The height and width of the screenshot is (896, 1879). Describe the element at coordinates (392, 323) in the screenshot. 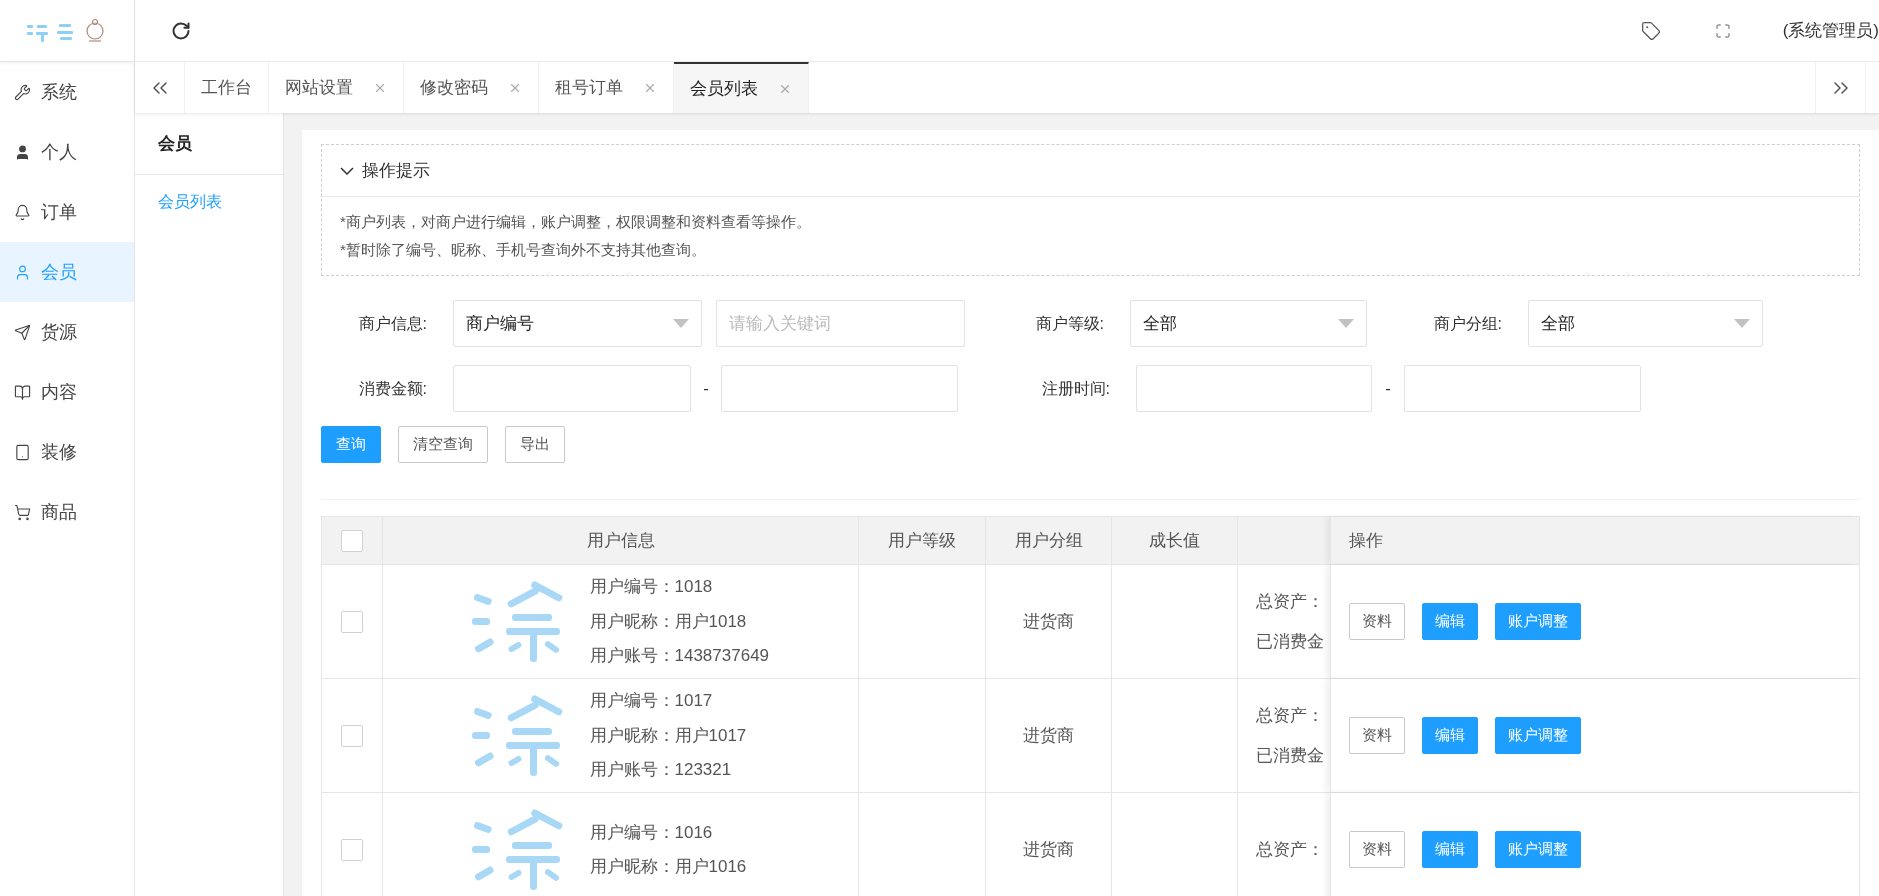

I see `filter-label: 商户信息:` at that location.